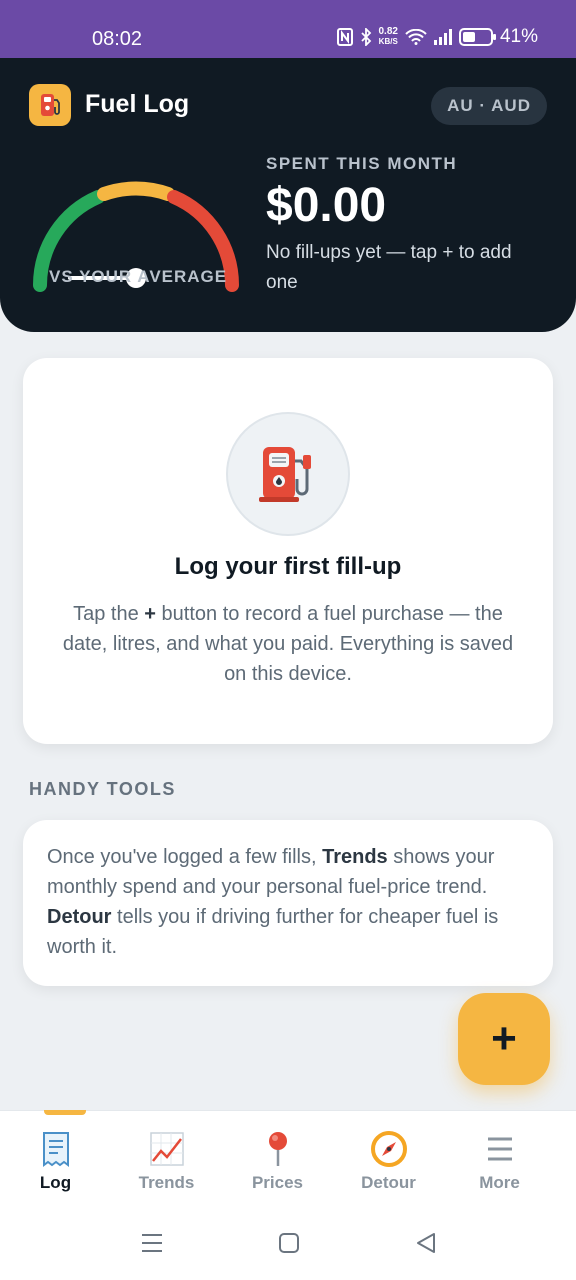  I want to click on handy-tools-heading: HANDY TOOLS, so click(102, 789).